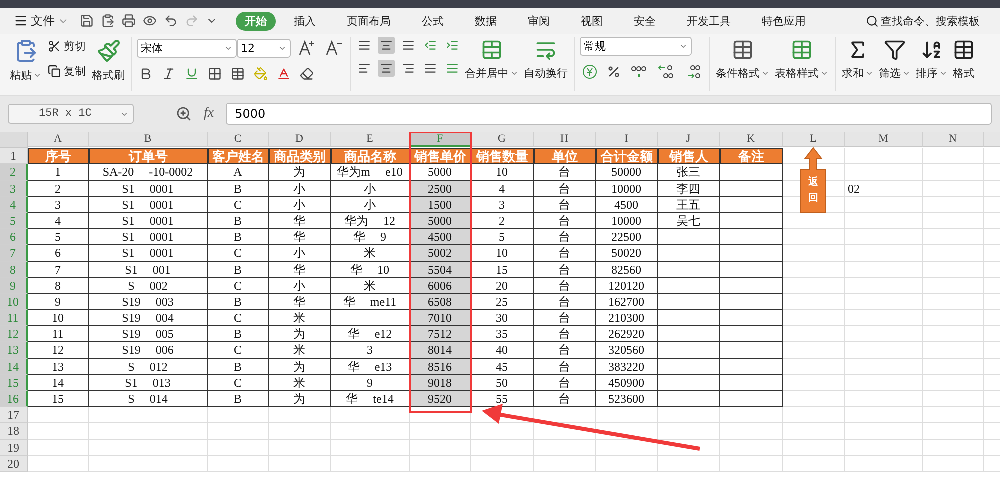 The width and height of the screenshot is (1000, 480). Describe the element at coordinates (636, 46) in the screenshot. I see `number-format-select: 常规` at that location.